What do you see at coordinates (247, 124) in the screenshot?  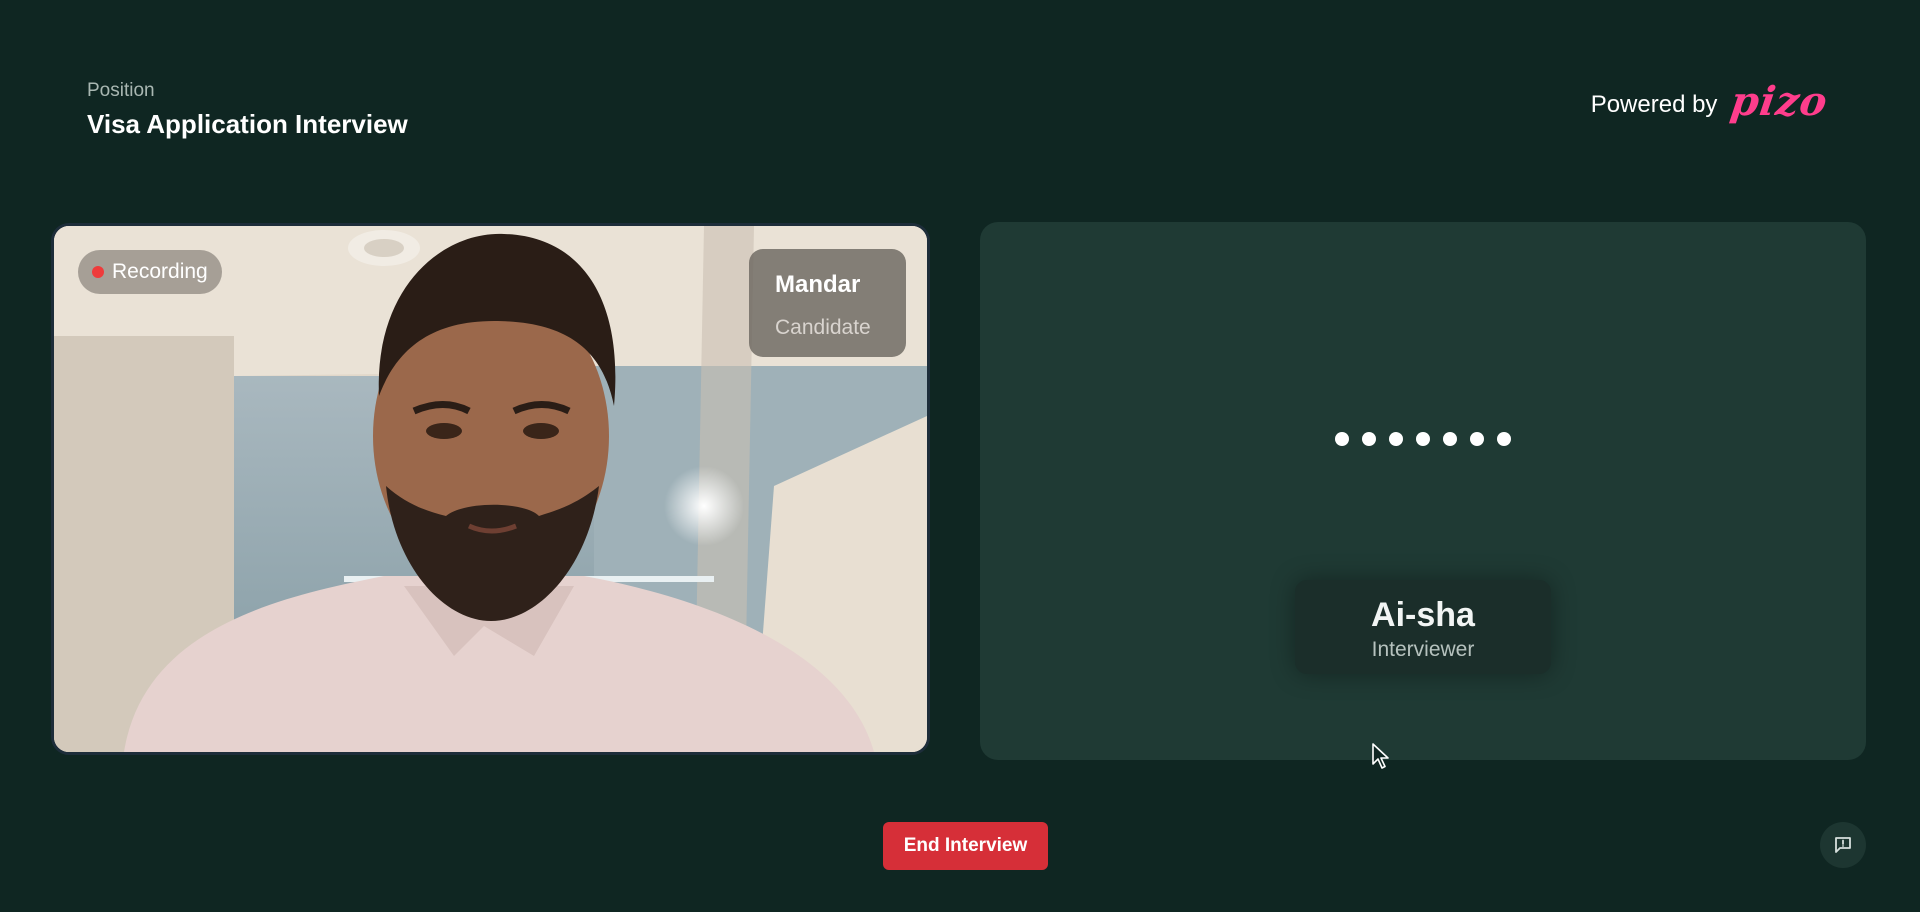 I see `position-title: Visa Application Interview` at bounding box center [247, 124].